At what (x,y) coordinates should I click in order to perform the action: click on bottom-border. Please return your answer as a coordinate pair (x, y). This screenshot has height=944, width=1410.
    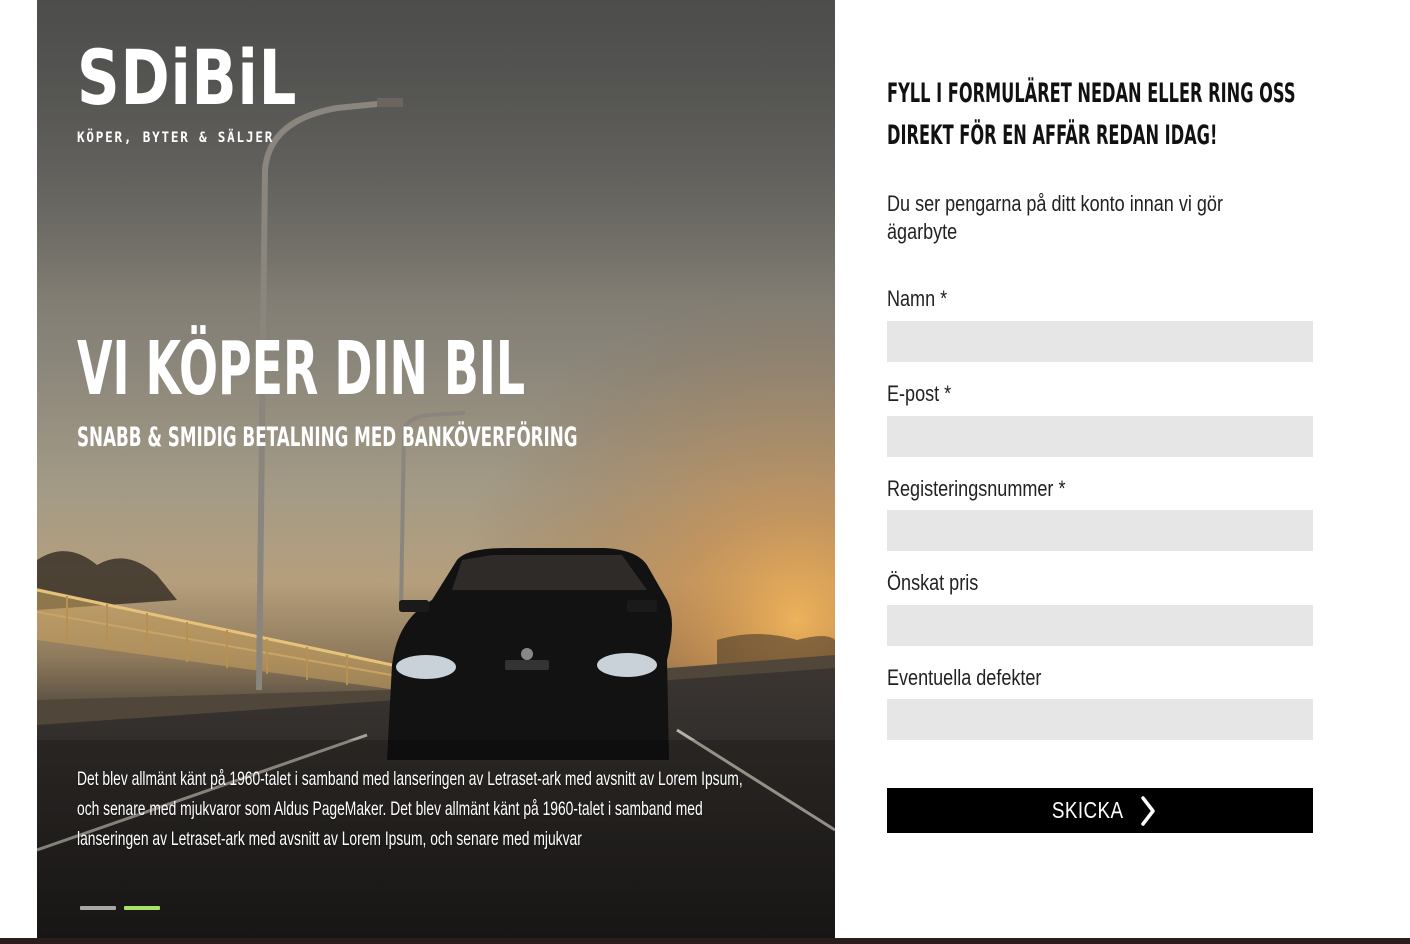
    Looking at the image, I should click on (705, 941).